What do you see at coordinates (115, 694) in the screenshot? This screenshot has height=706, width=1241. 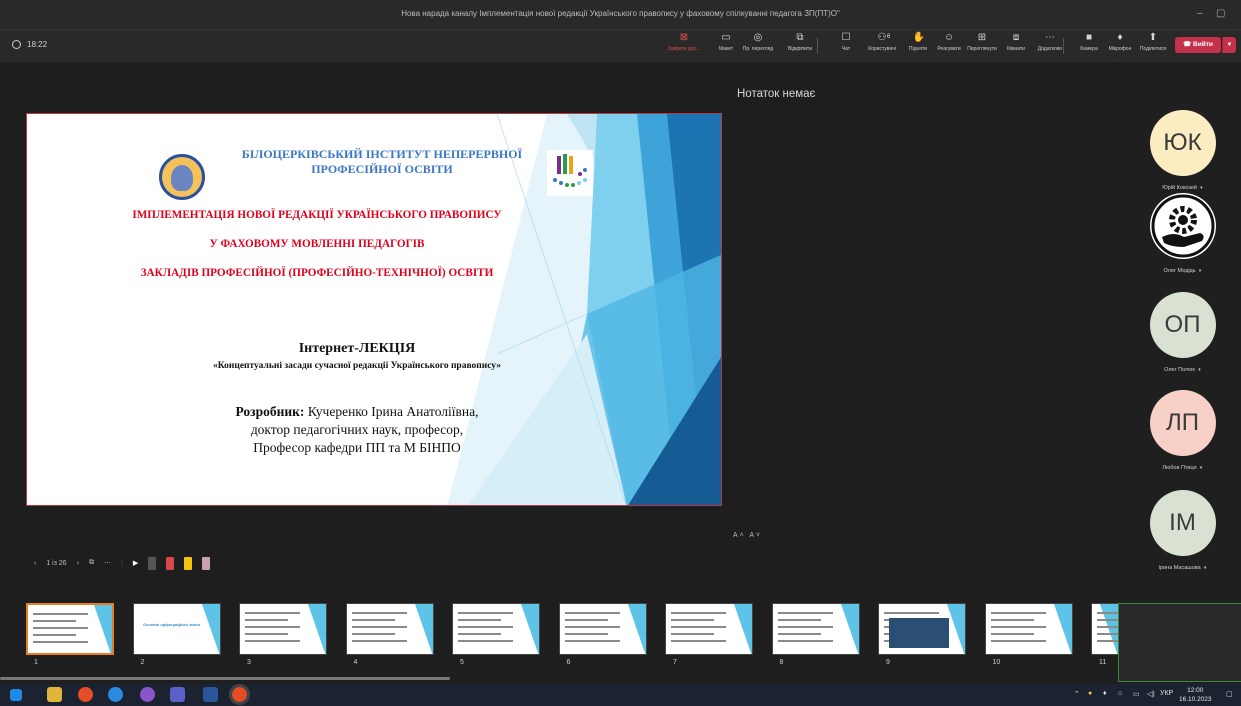 I see `media-player-icon` at bounding box center [115, 694].